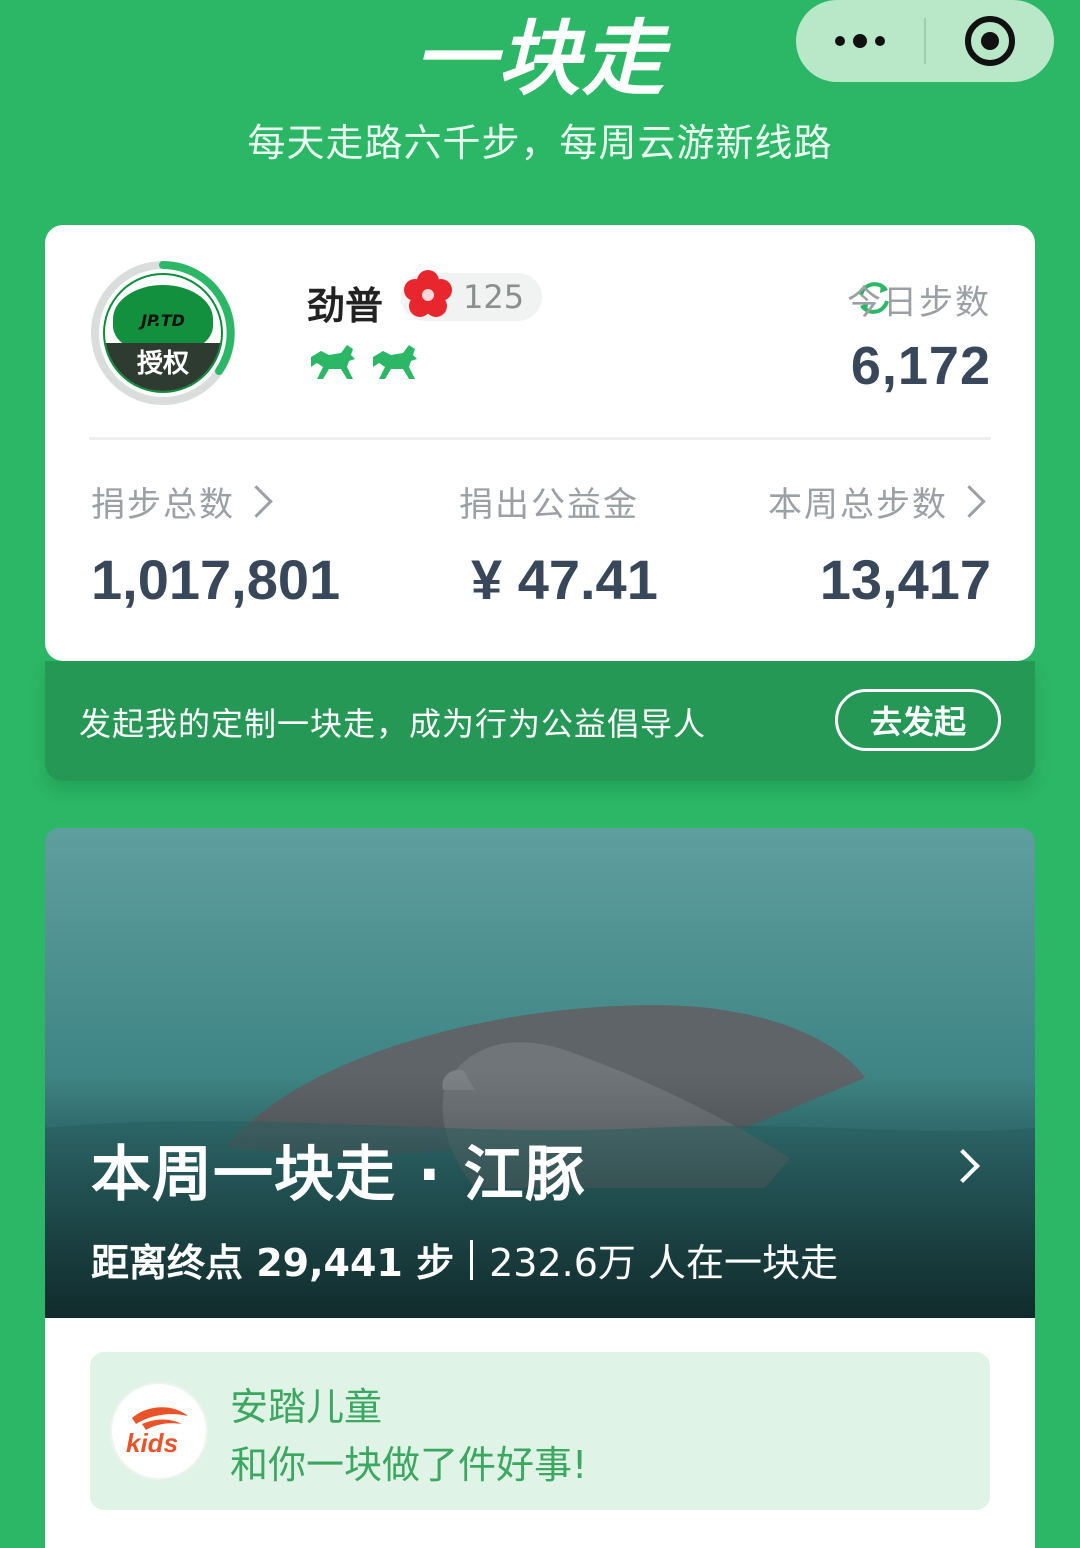 This screenshot has height=1548, width=1080. I want to click on sponsor-card: kids 安踏儿童 和你一块做了件好事!, so click(540, 1431).